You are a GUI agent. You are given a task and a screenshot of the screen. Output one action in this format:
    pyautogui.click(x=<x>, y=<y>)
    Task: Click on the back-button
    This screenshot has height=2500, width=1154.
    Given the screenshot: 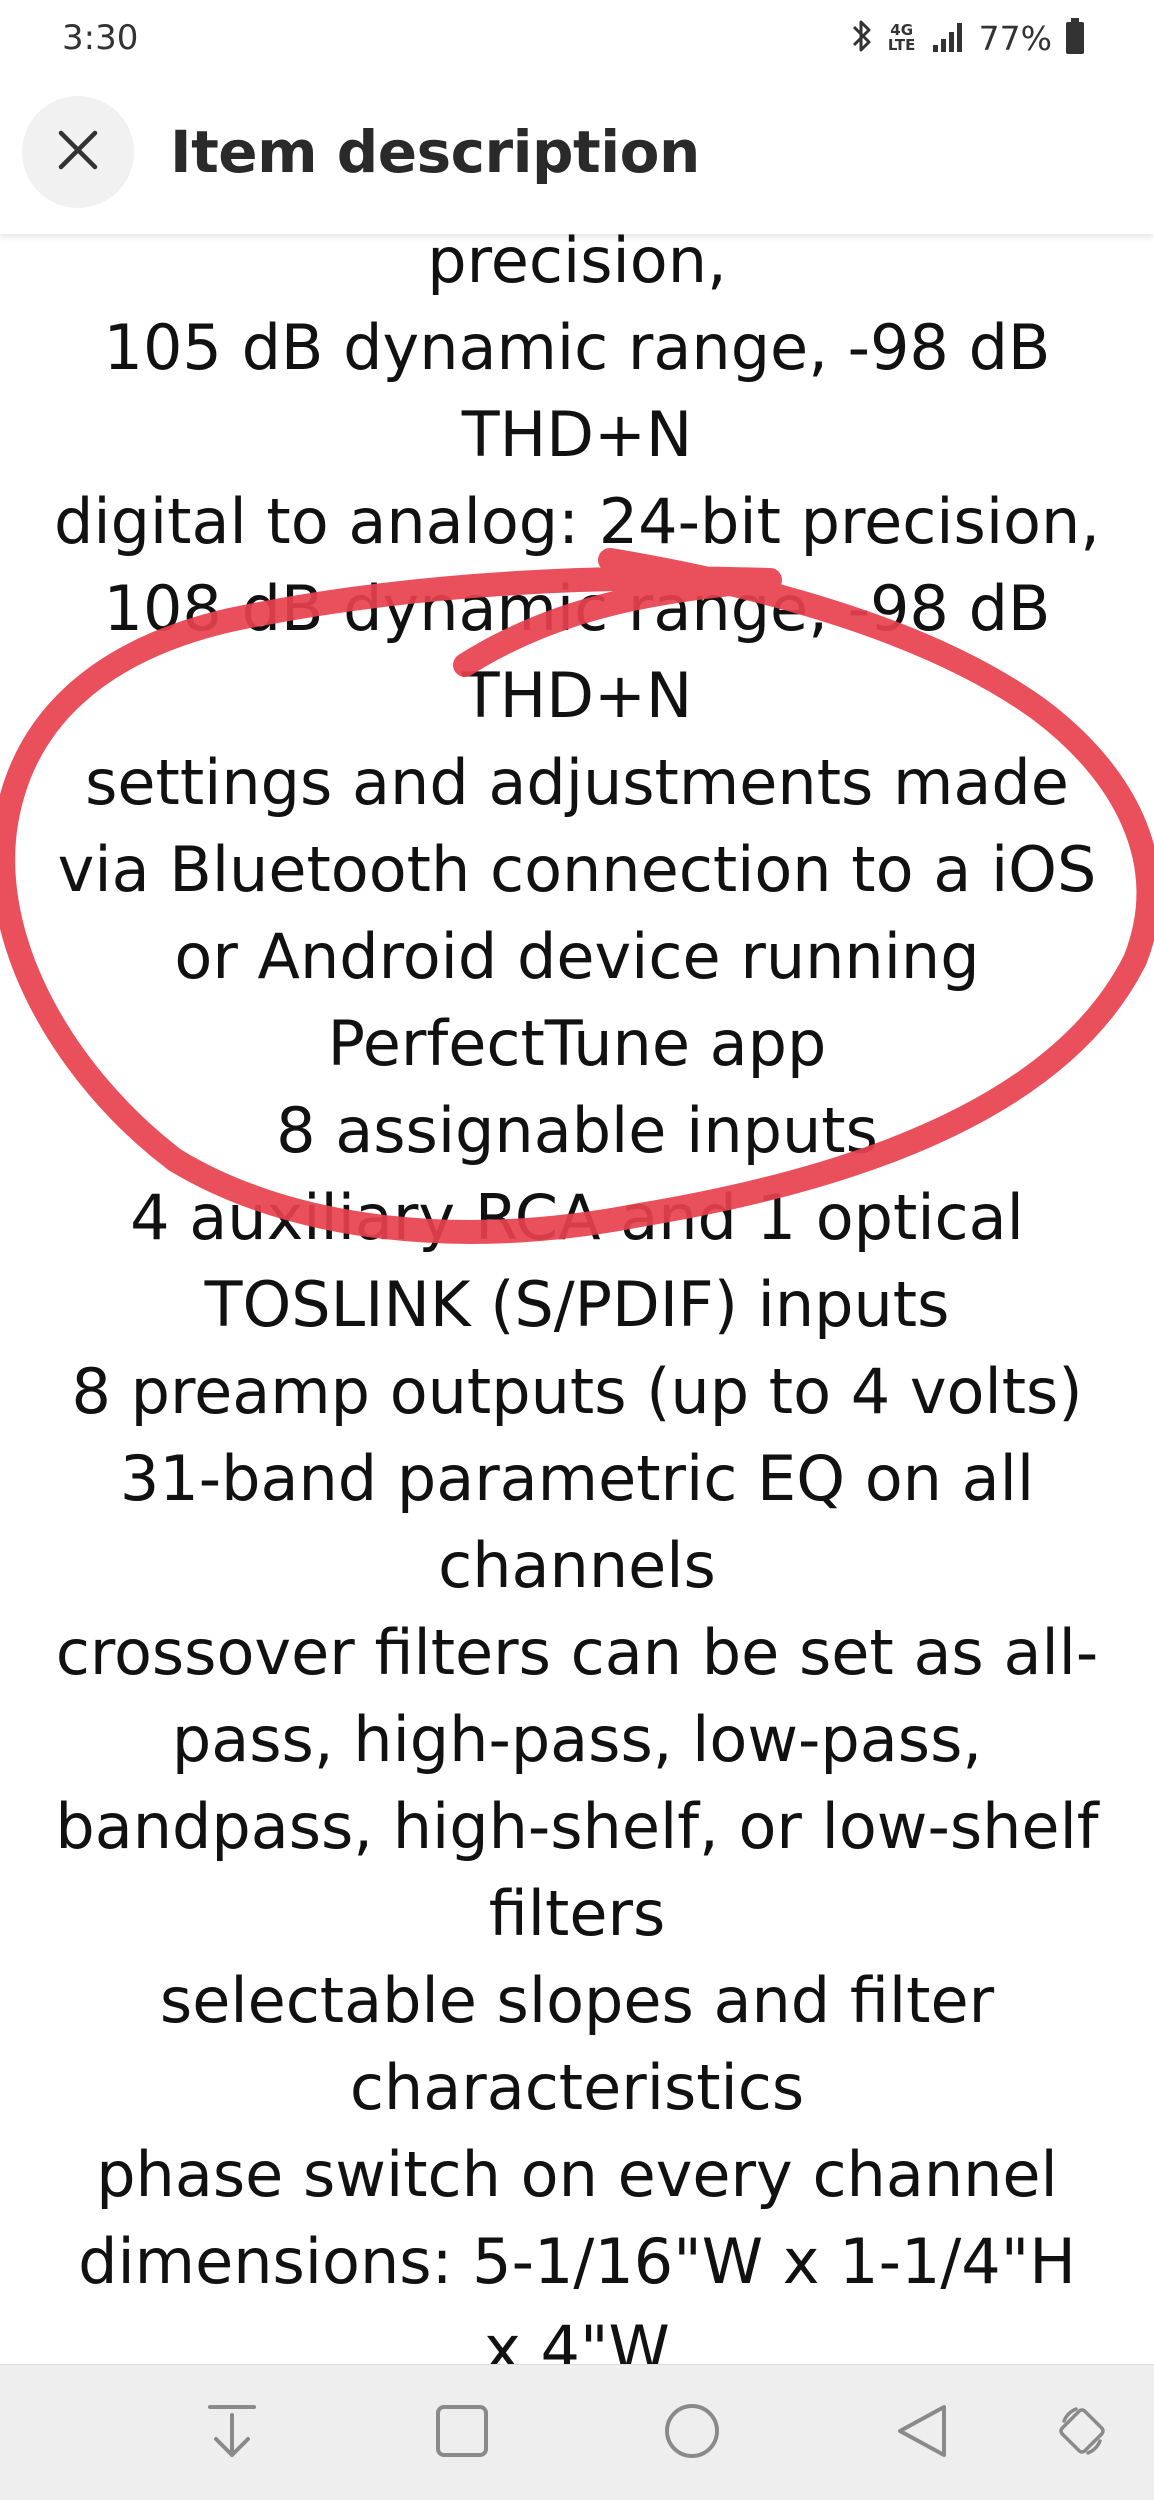 What is the action you would take?
    pyautogui.click(x=922, y=2433)
    